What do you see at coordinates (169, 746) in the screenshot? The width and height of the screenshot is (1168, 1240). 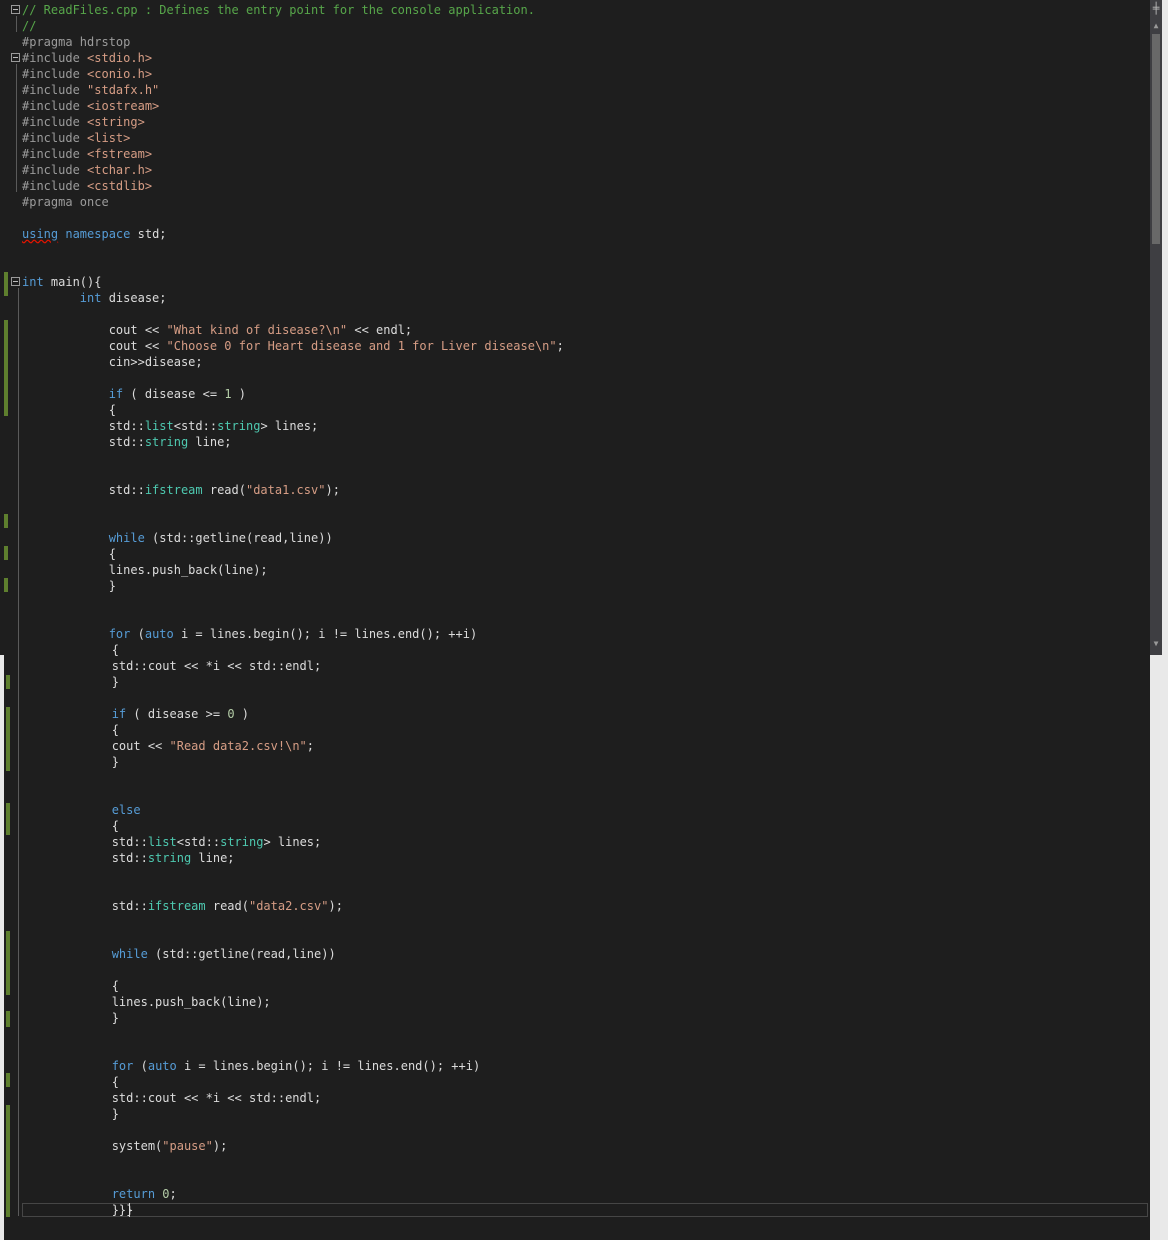 I see `code-line: cout << "Read data2.csv!\n";` at bounding box center [169, 746].